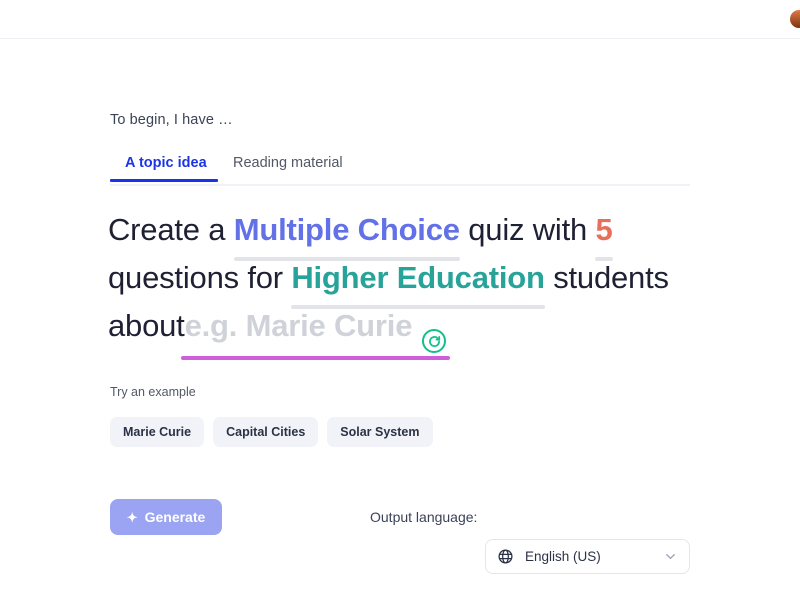 The height and width of the screenshot is (600, 800). Describe the element at coordinates (157, 432) in the screenshot. I see `example-chip-marie-curie: Marie Curie` at that location.